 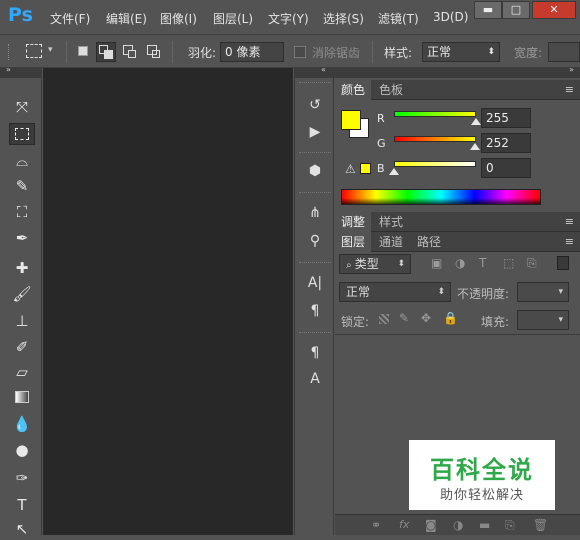 What do you see at coordinates (22, 397) in the screenshot?
I see `gradient-tool-icon` at bounding box center [22, 397].